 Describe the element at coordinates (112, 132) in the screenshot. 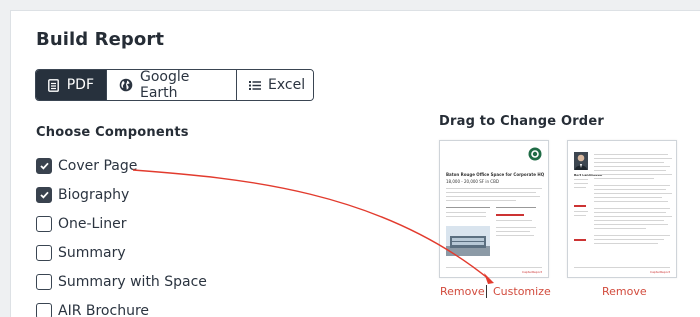

I see `choose-components-heading: Choose Components` at that location.